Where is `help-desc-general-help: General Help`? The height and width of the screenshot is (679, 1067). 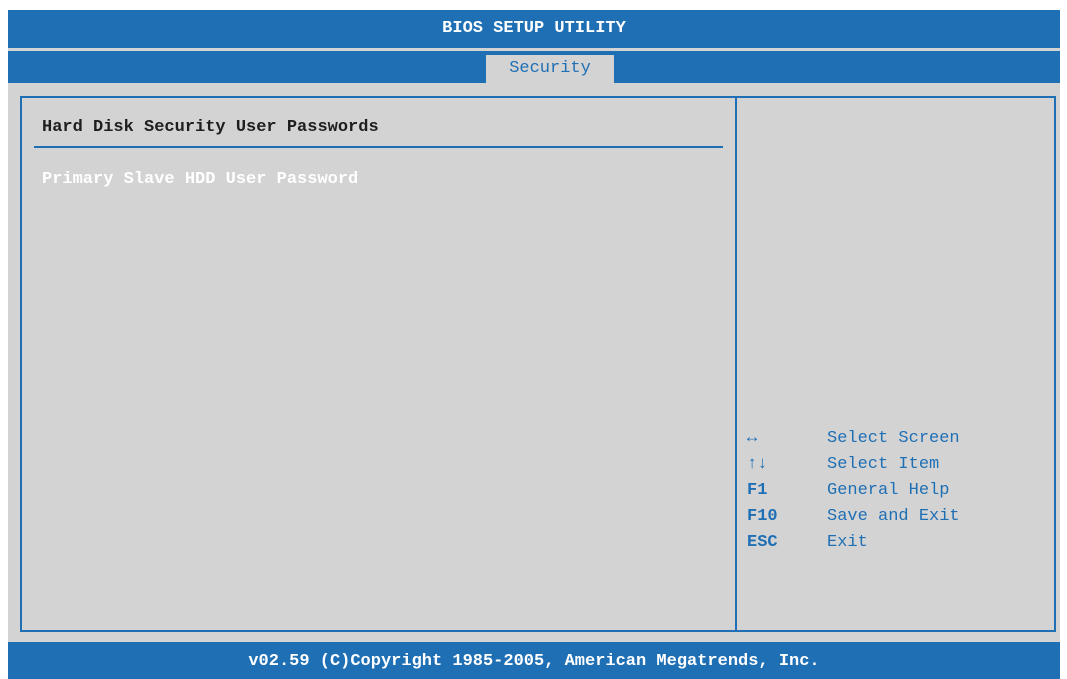 help-desc-general-help: General Help is located at coordinates (888, 490).